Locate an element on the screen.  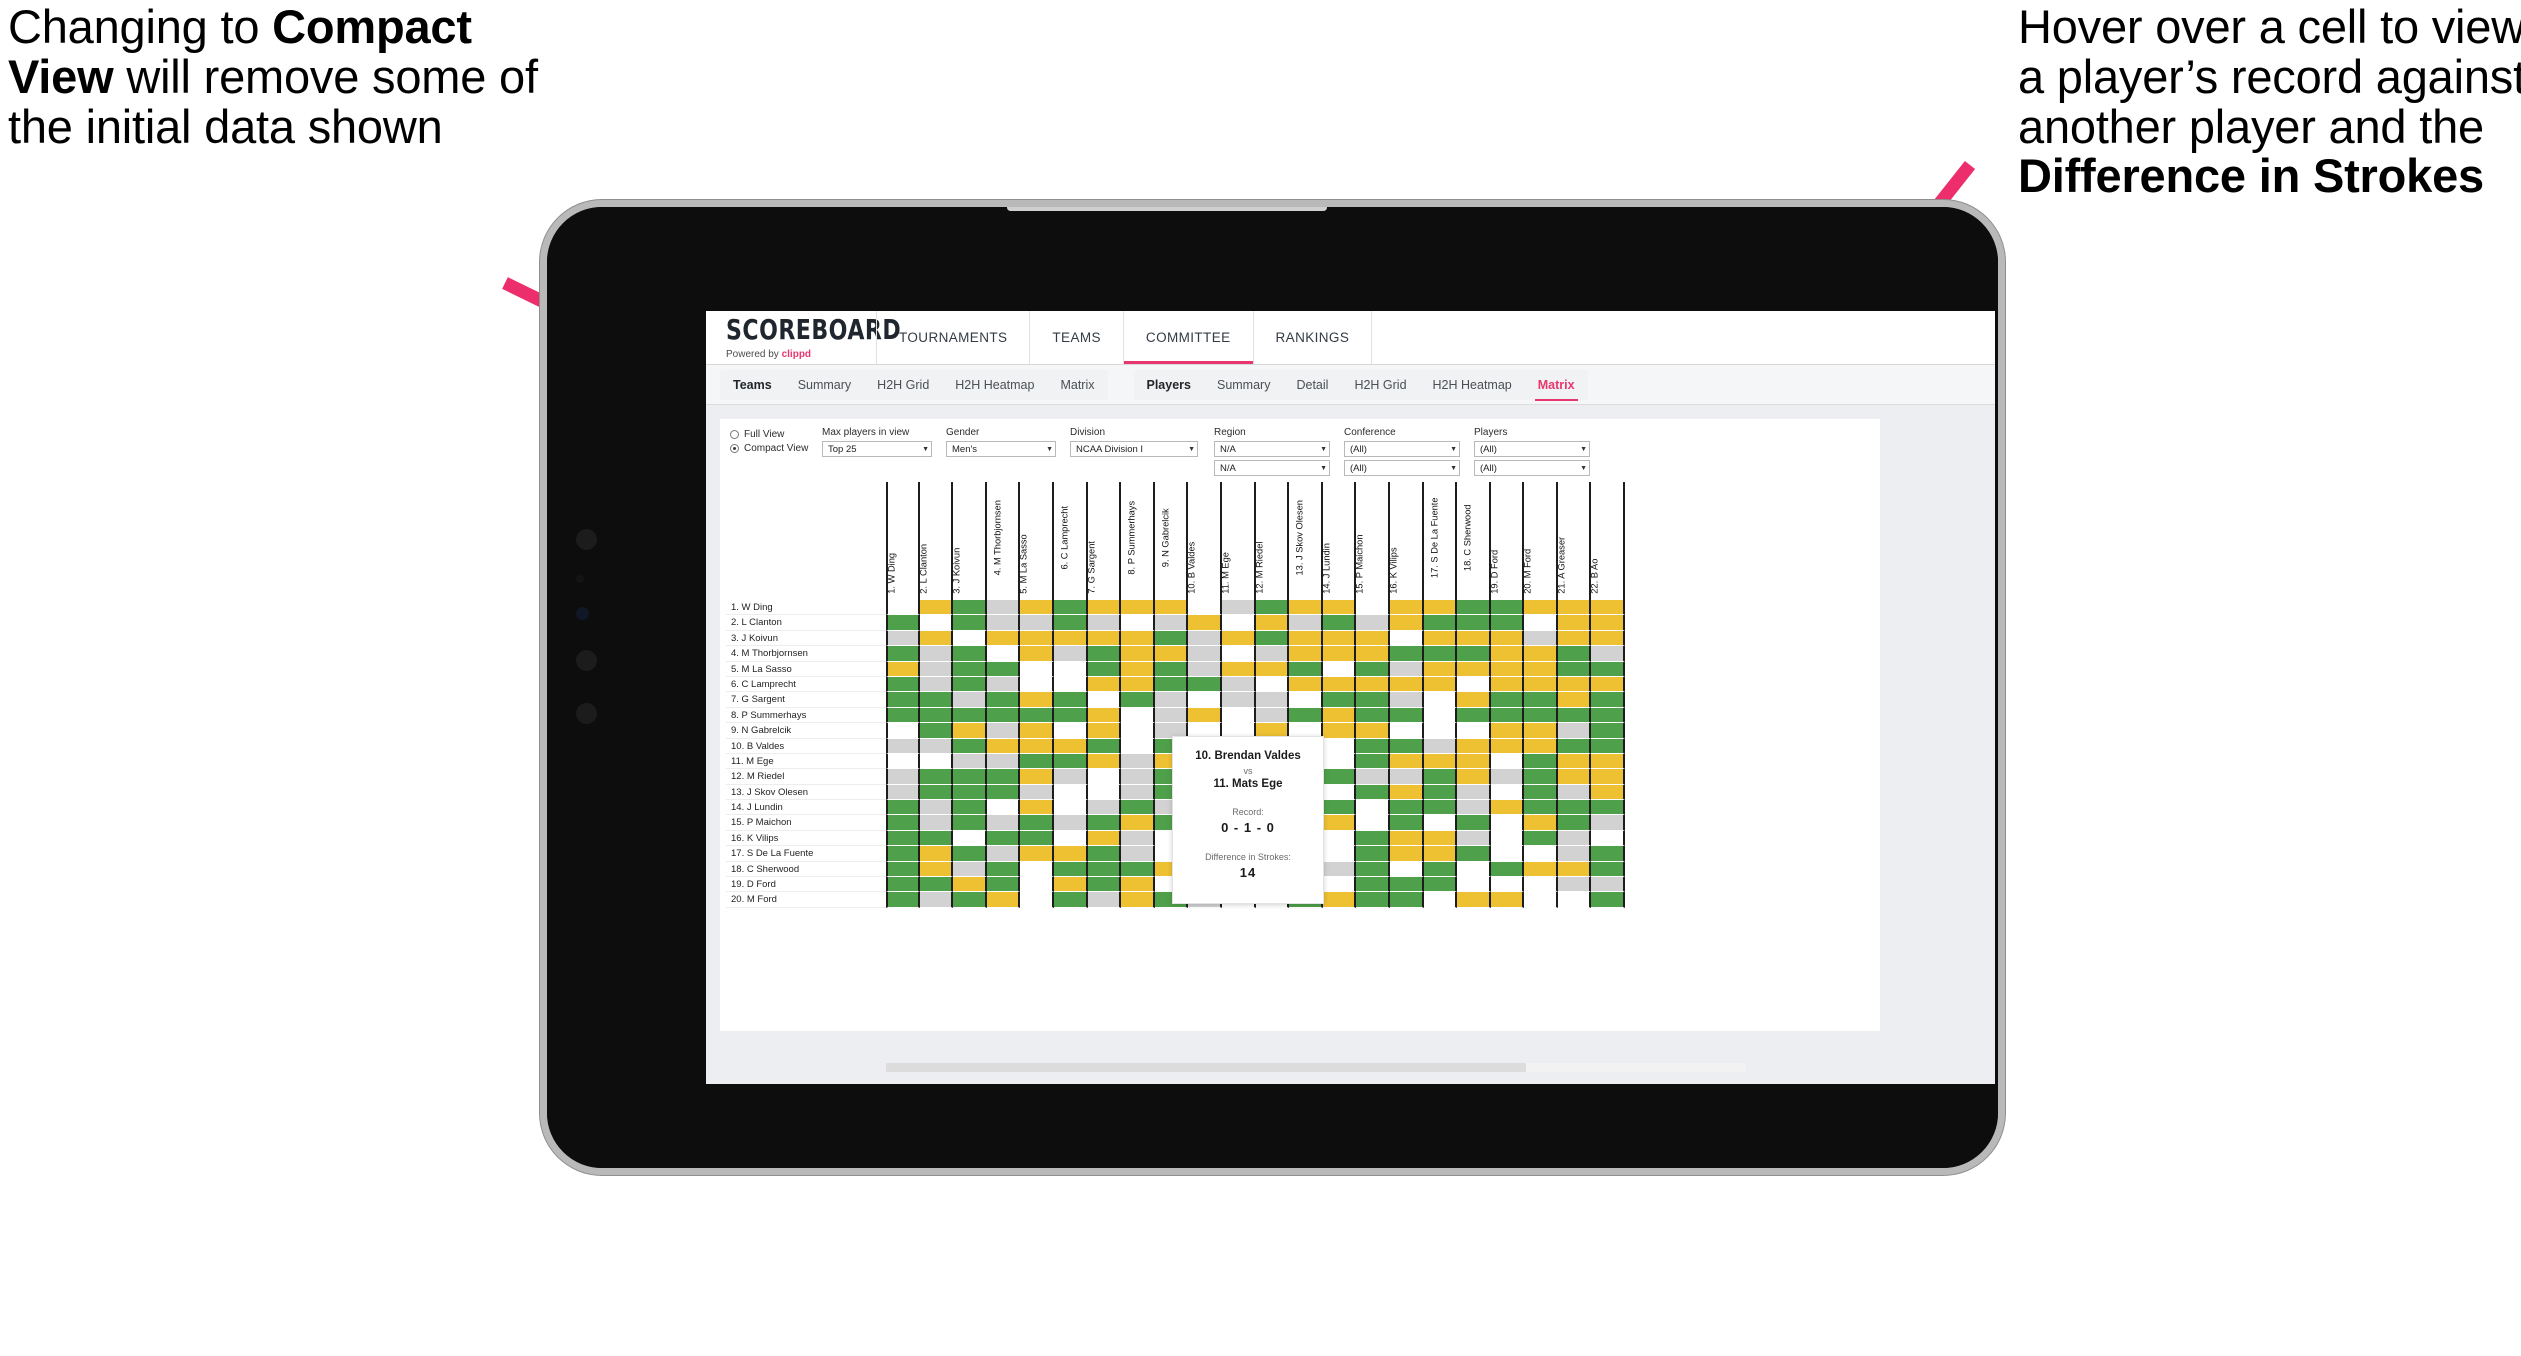
nav-tournaments: TOURNAMENTS is located at coordinates (953, 337).